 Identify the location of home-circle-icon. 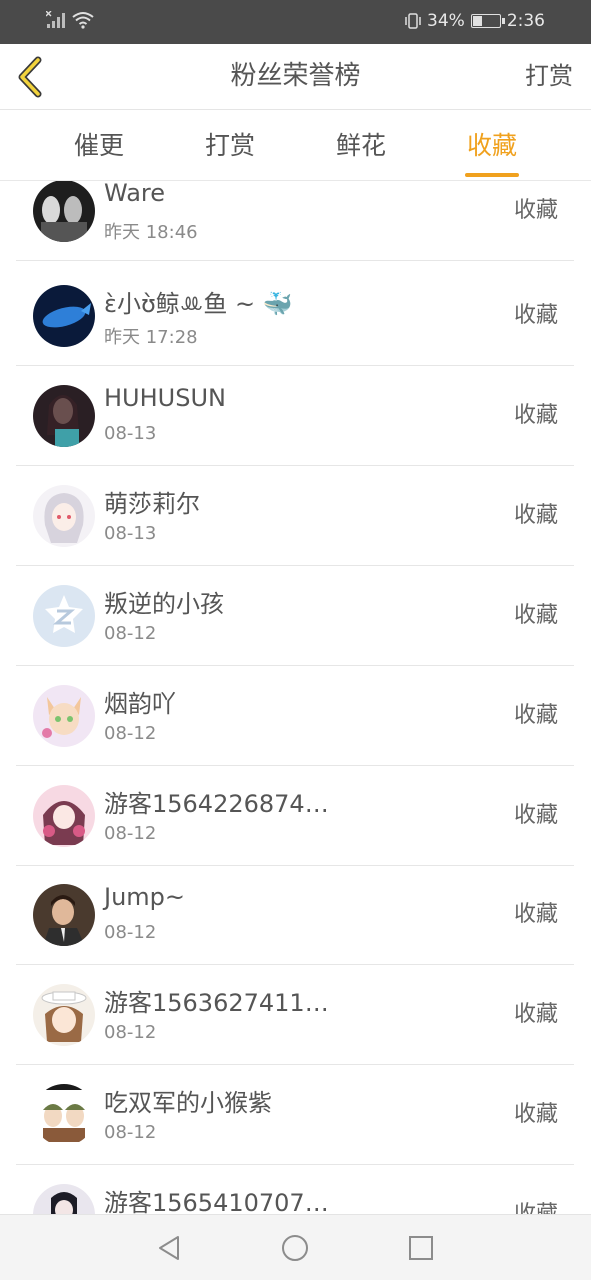
(295, 1248).